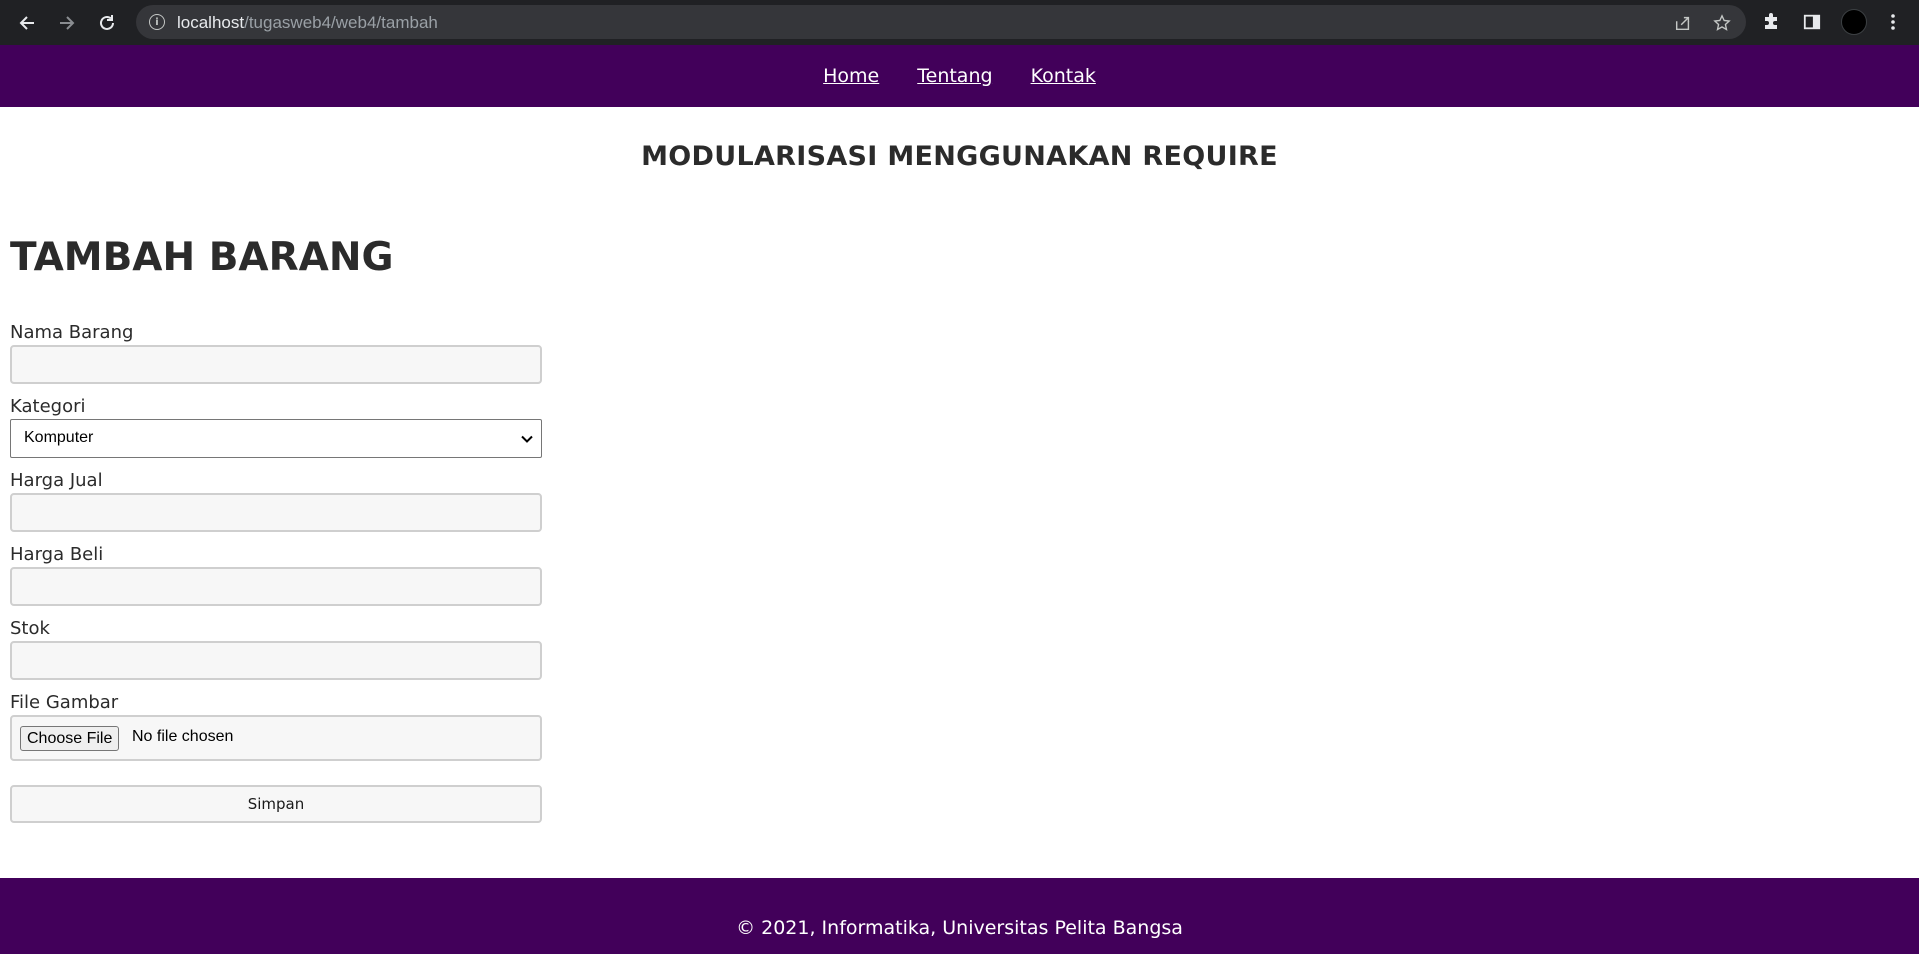 The width and height of the screenshot is (1919, 954). I want to click on choose-file-button: Choose File, so click(70, 738).